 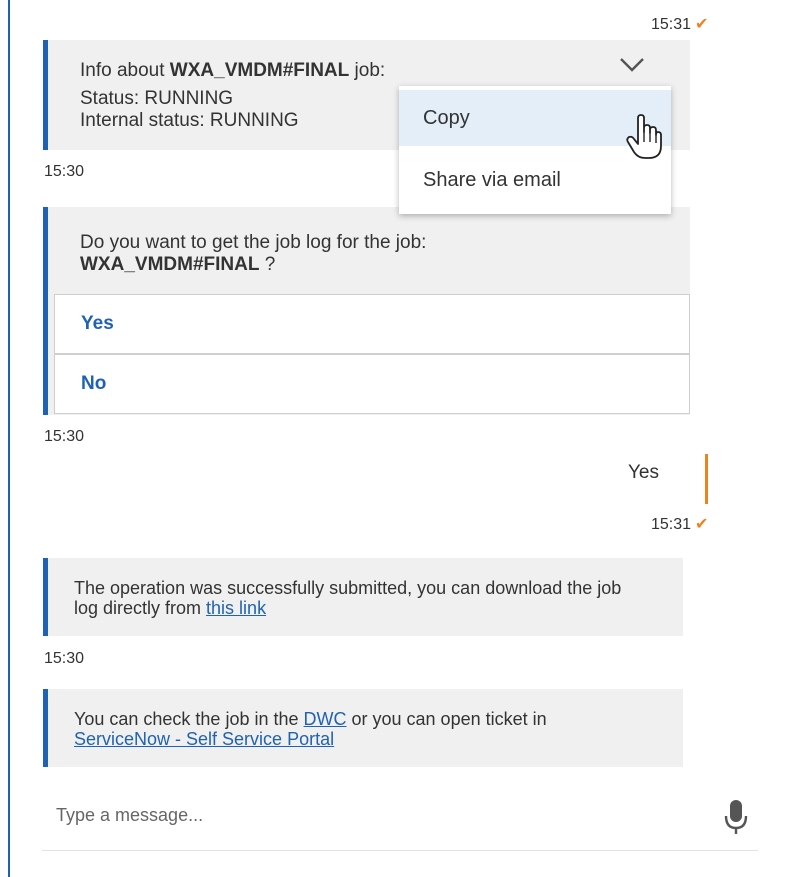 What do you see at coordinates (535, 180) in the screenshot?
I see `menu-item-share-email: Share via email` at bounding box center [535, 180].